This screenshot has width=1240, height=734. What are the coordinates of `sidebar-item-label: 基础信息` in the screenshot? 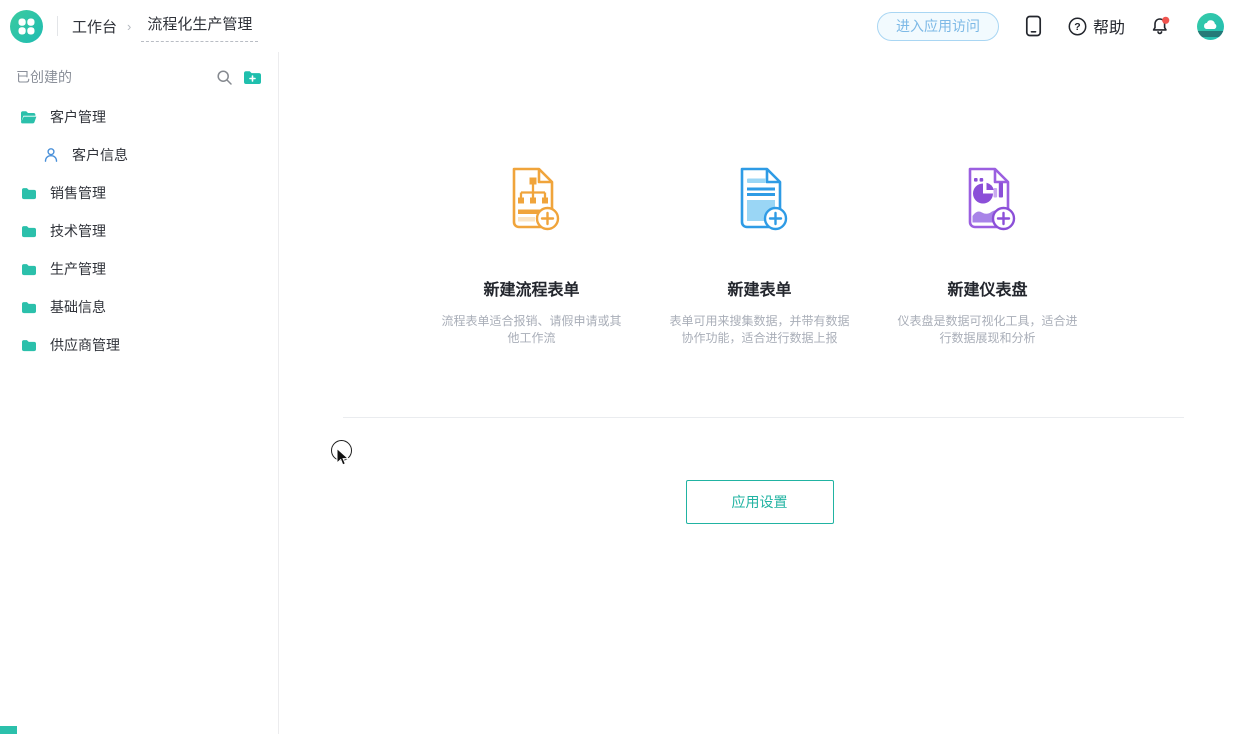 It's located at (78, 307).